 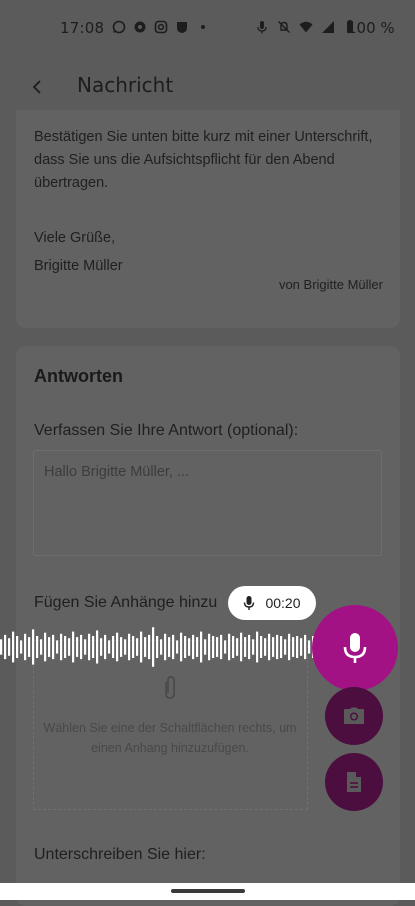 I want to click on back-button, so click(x=37, y=87).